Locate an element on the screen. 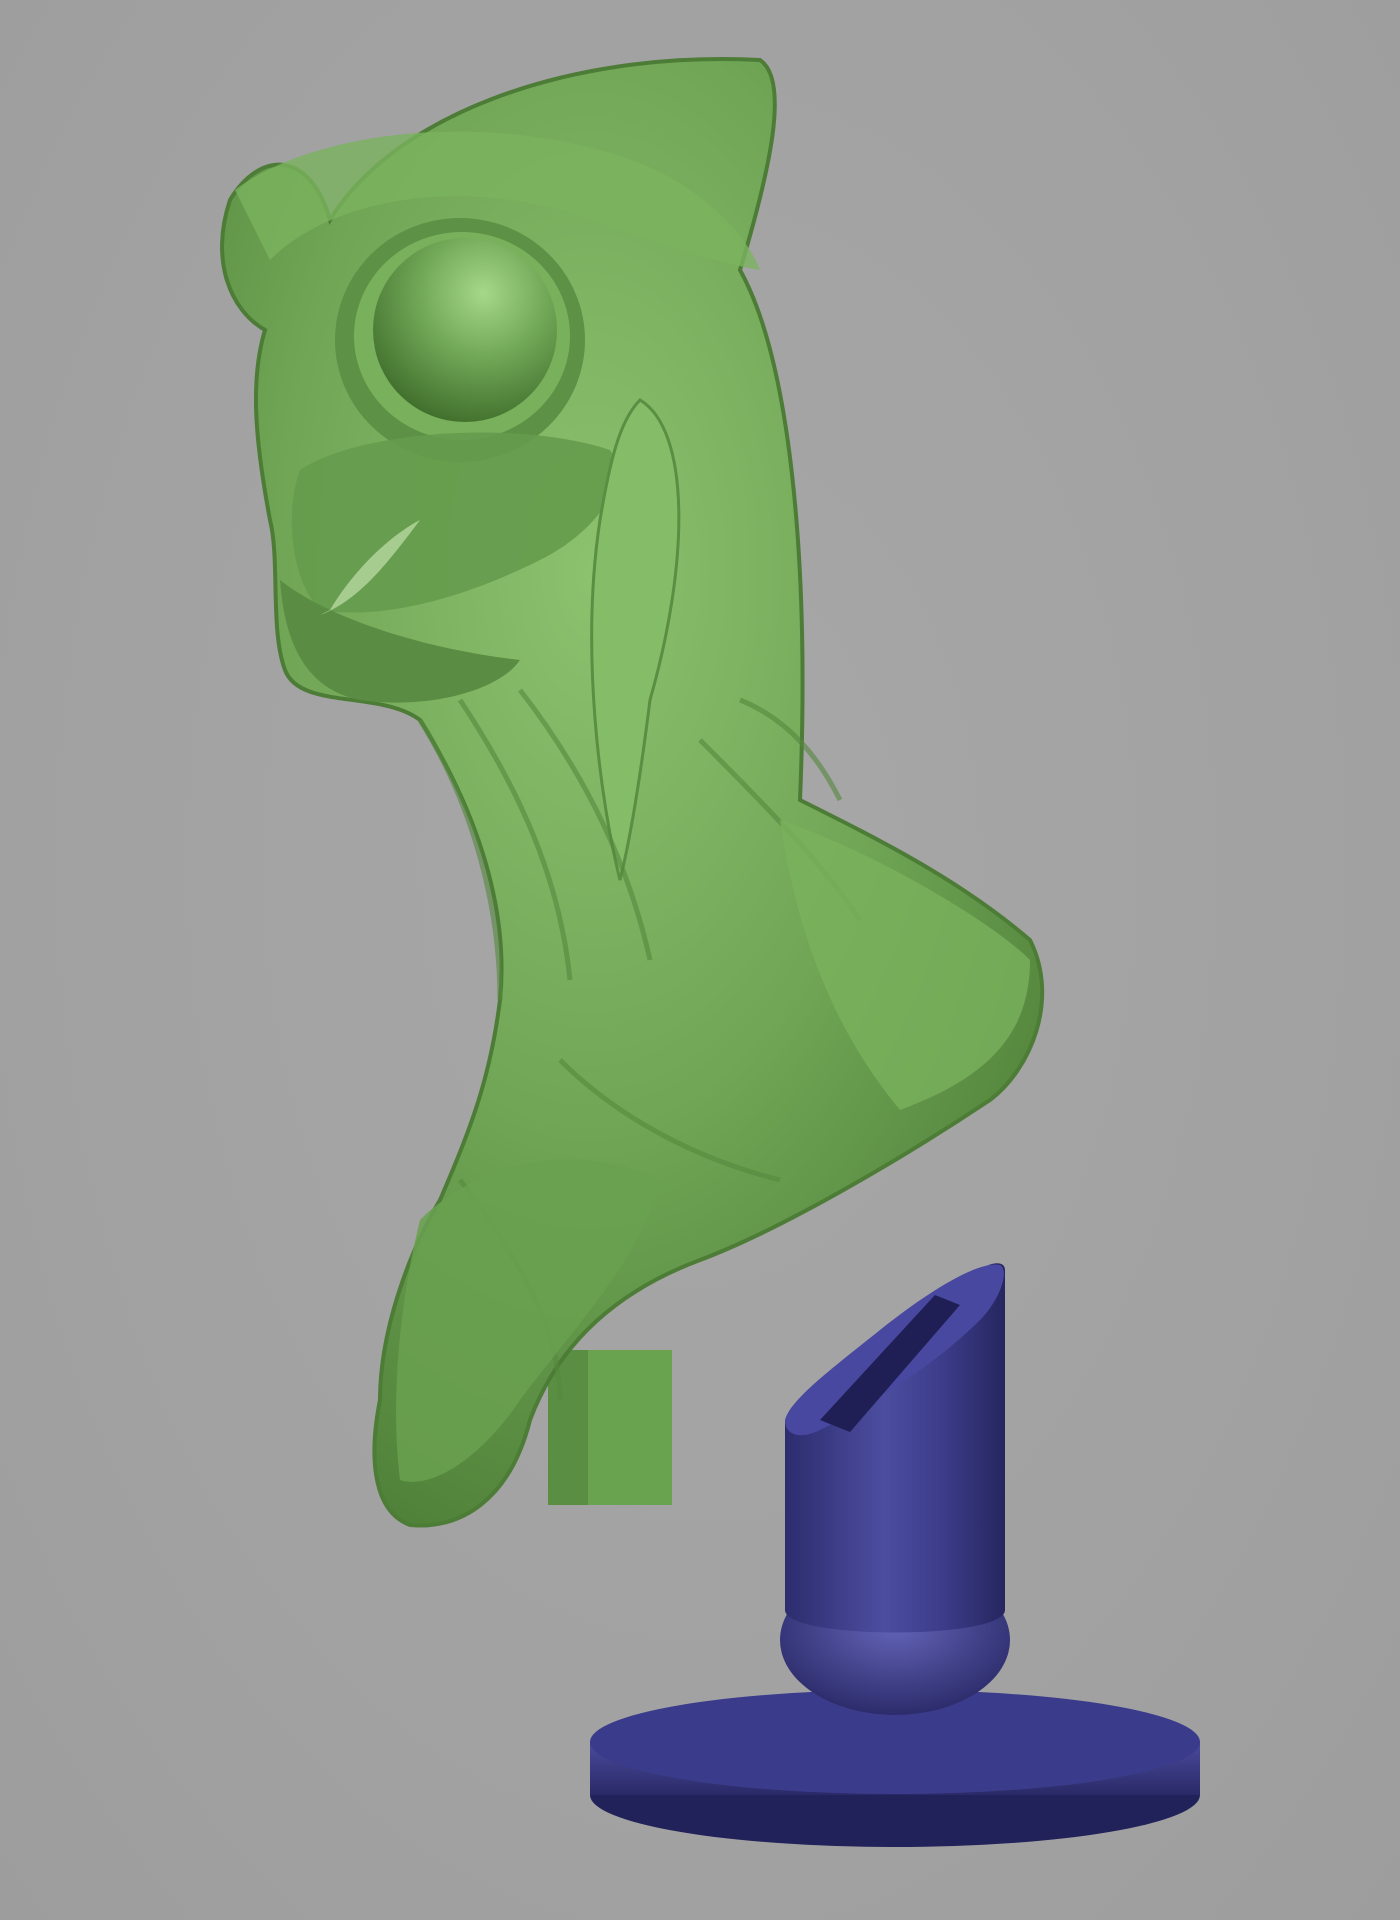 The height and width of the screenshot is (1920, 1400). eye-icon is located at coordinates (465, 330).